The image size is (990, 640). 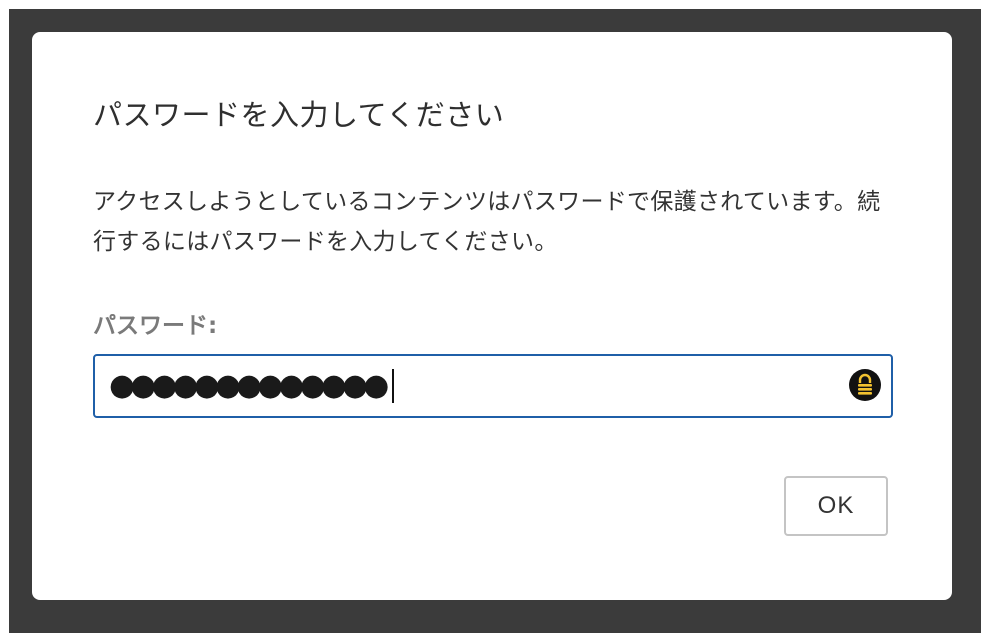 What do you see at coordinates (249, 385) in the screenshot?
I see `password-dots: ●●●●●●●●●●●●●` at bounding box center [249, 385].